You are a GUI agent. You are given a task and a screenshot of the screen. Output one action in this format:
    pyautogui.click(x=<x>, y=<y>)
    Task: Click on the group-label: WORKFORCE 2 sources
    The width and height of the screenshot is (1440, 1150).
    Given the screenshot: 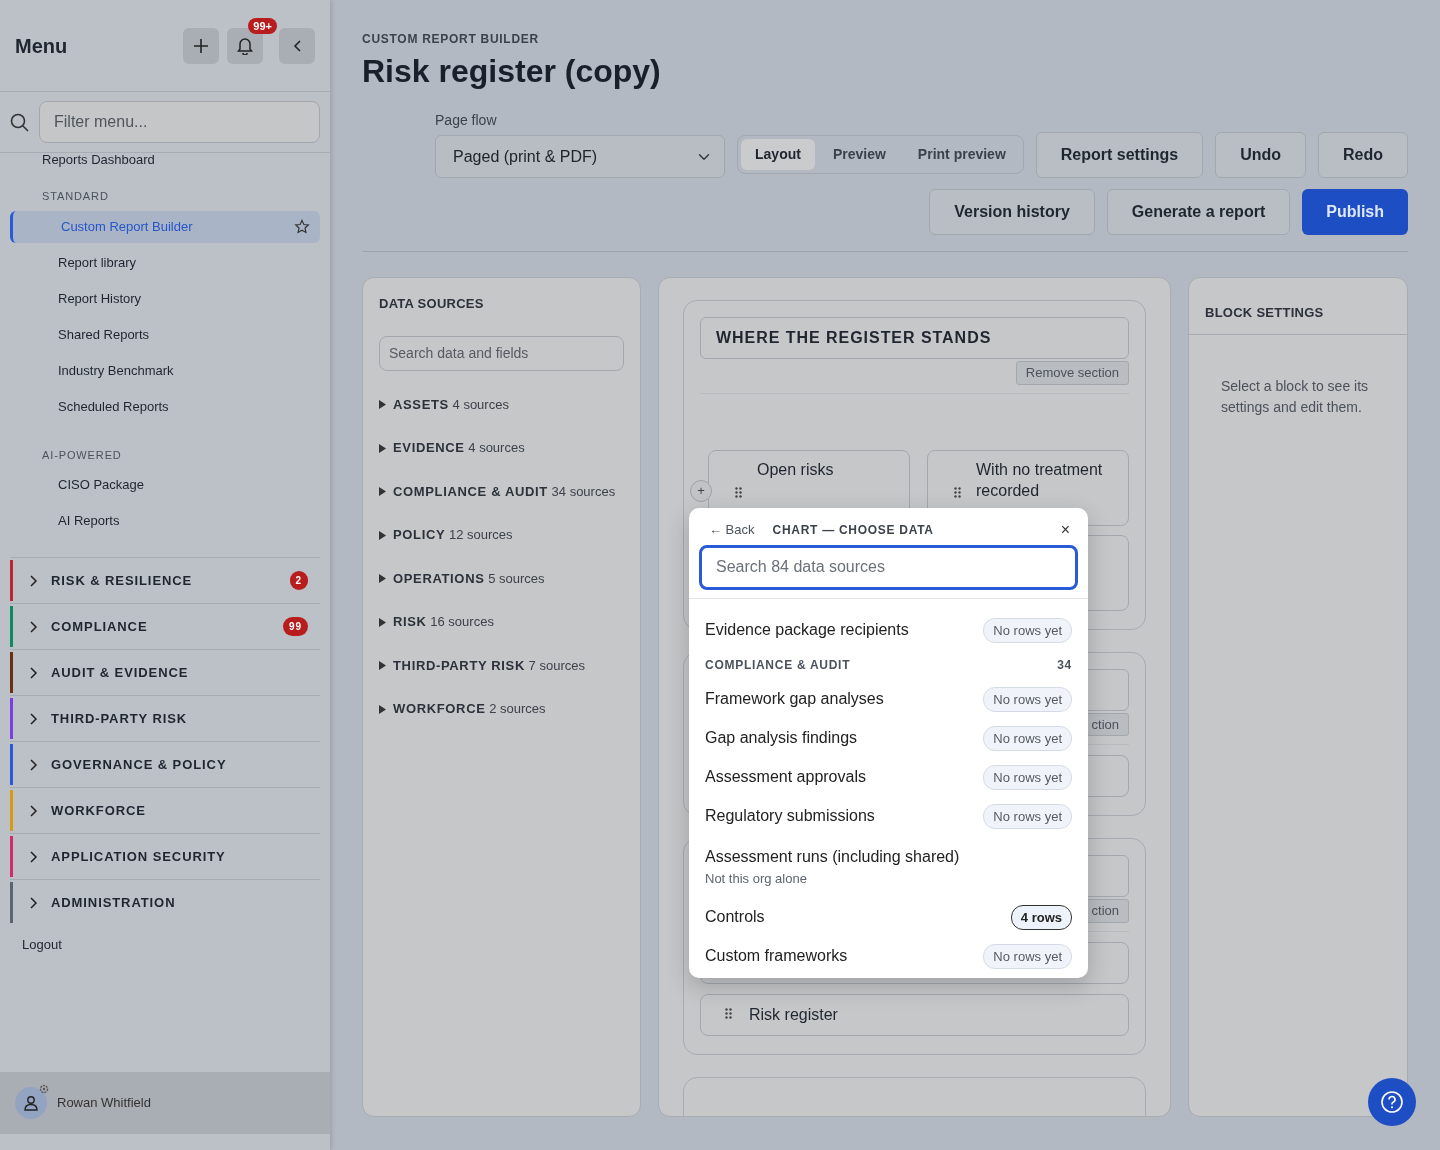 What is the action you would take?
    pyautogui.click(x=469, y=709)
    